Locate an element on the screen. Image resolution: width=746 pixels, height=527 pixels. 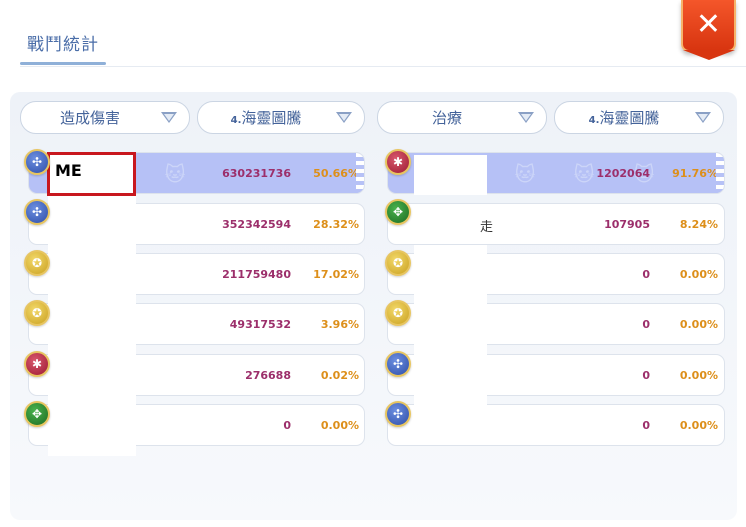
close-icon: ✕ is located at coordinates (708, 24).